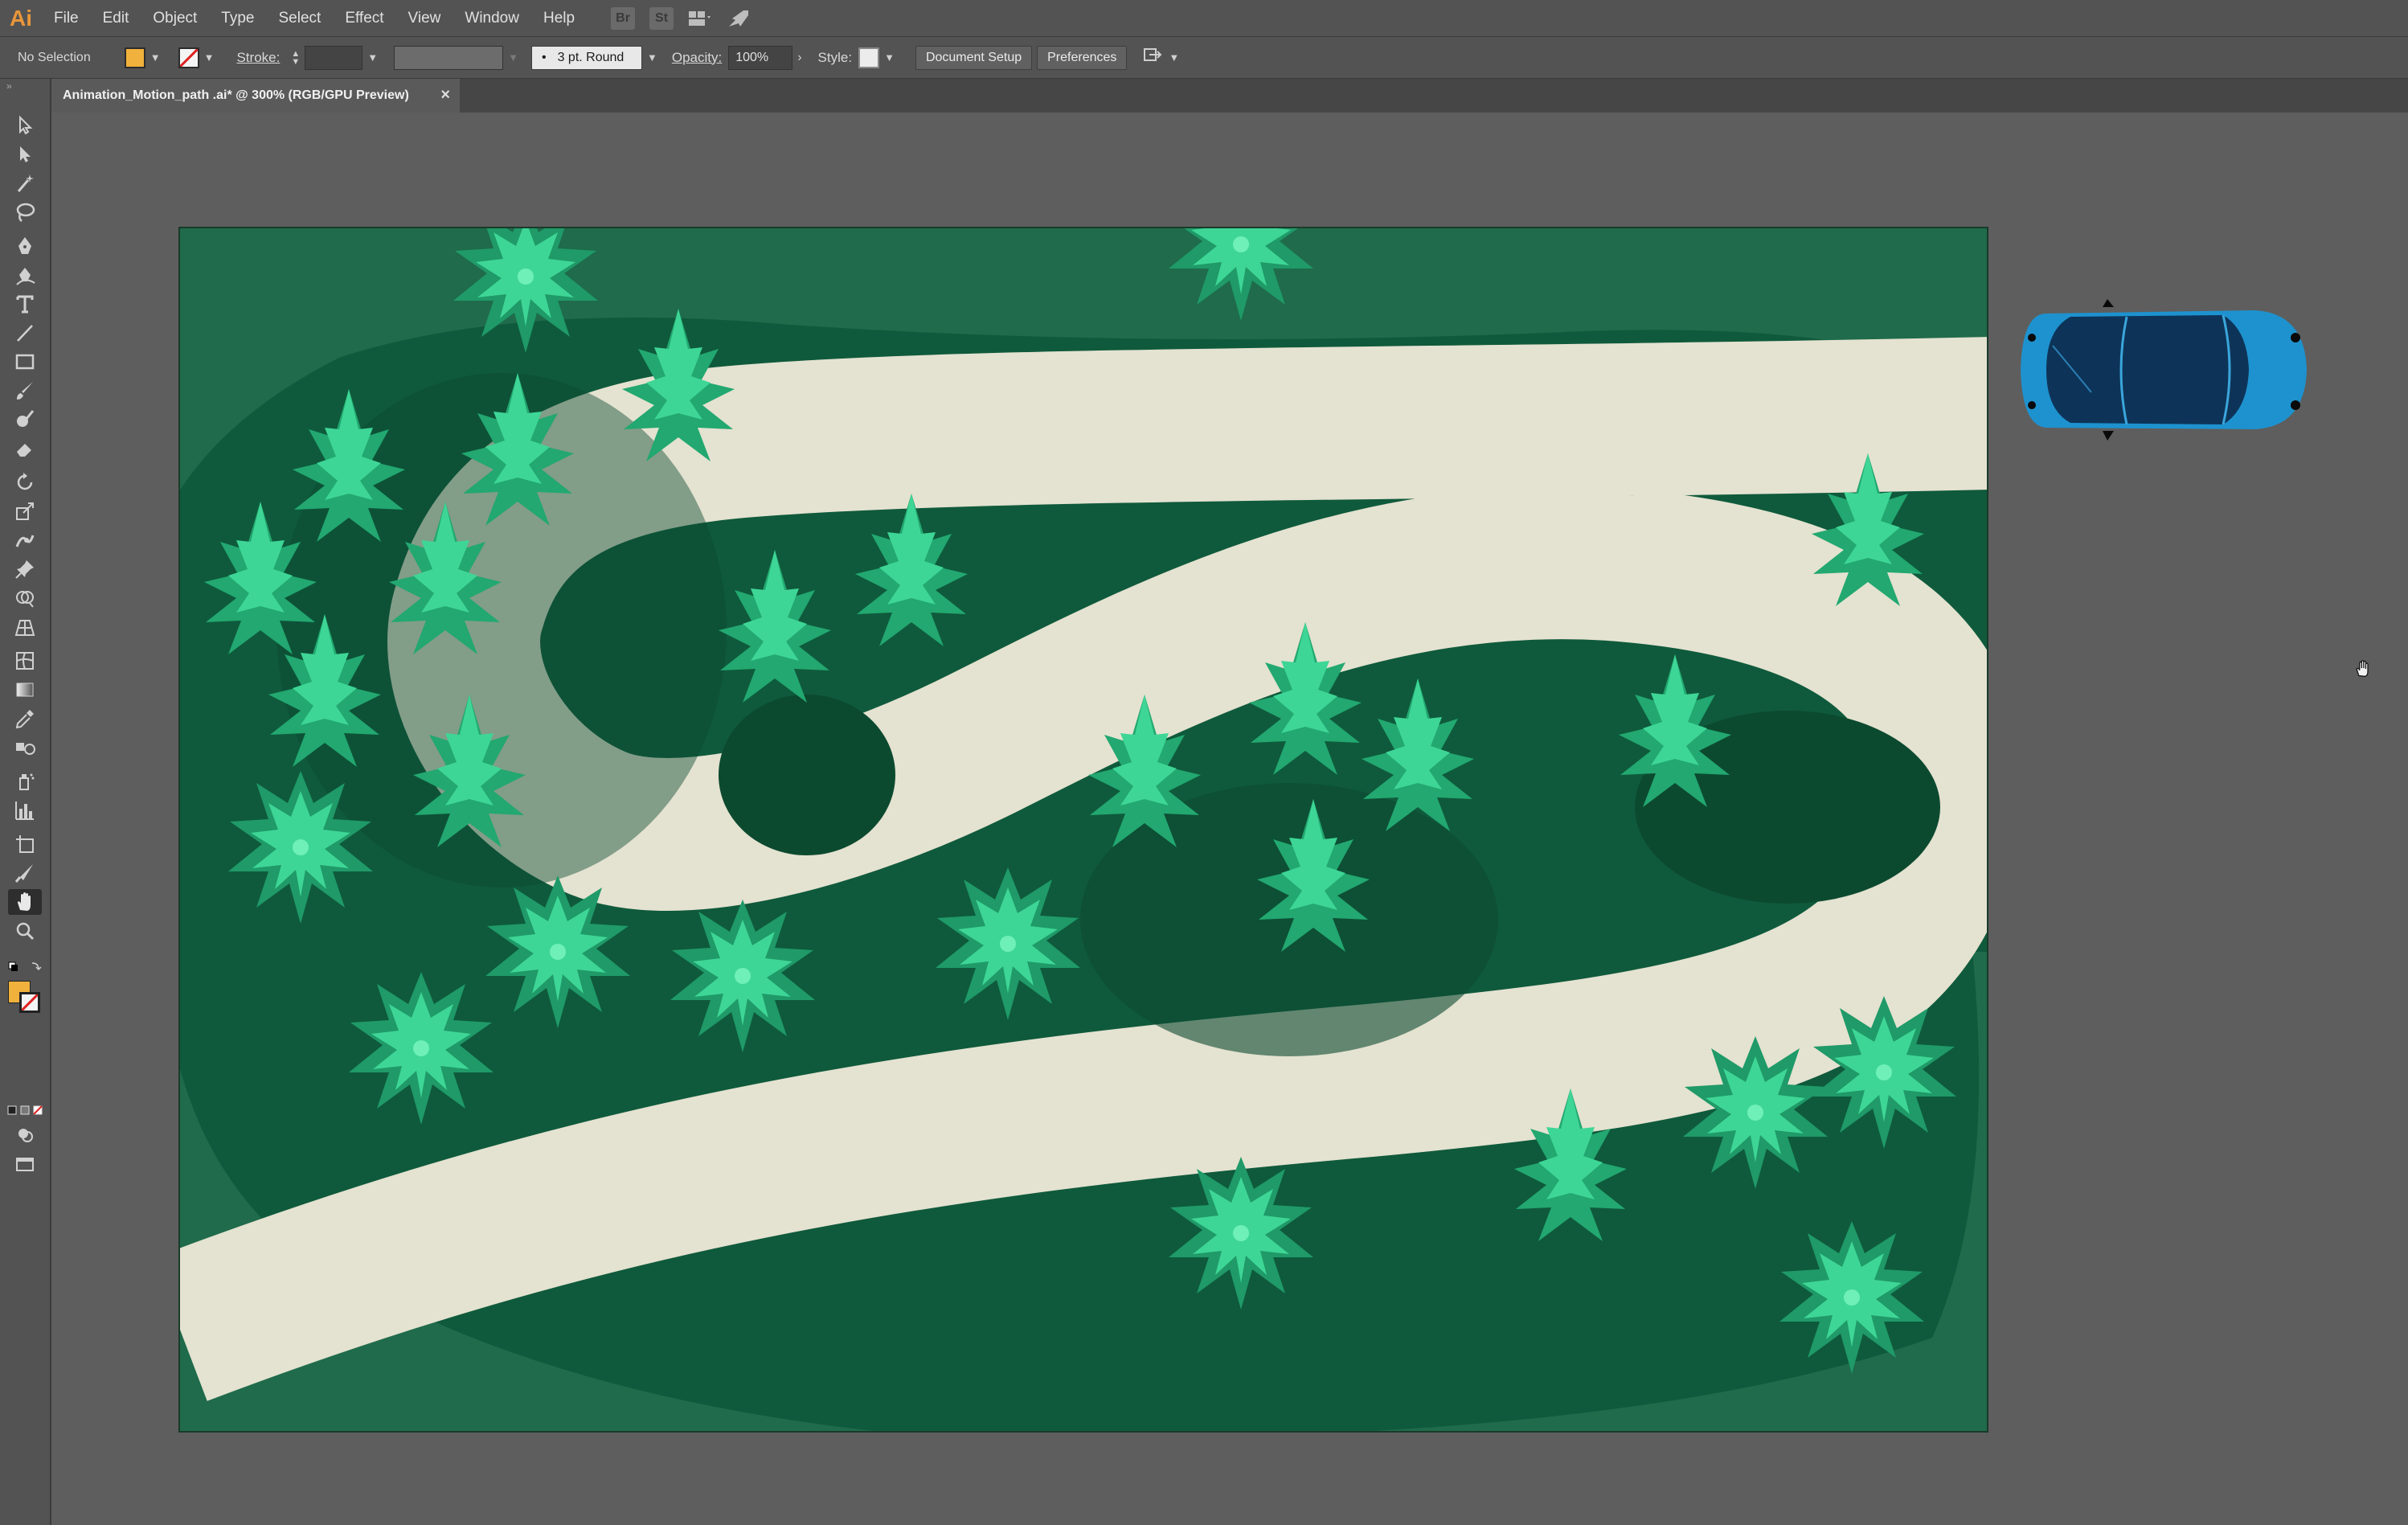 This screenshot has height=1525, width=2408. What do you see at coordinates (2163, 370) in the screenshot?
I see `blue-car` at bounding box center [2163, 370].